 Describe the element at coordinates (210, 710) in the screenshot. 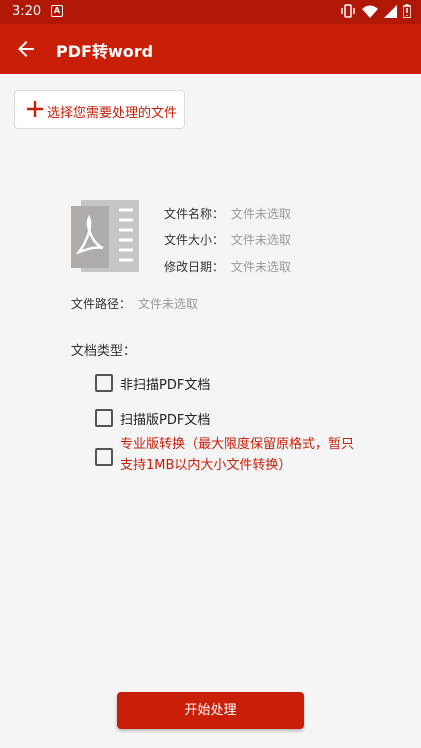

I see `start-button: 开始处理` at that location.